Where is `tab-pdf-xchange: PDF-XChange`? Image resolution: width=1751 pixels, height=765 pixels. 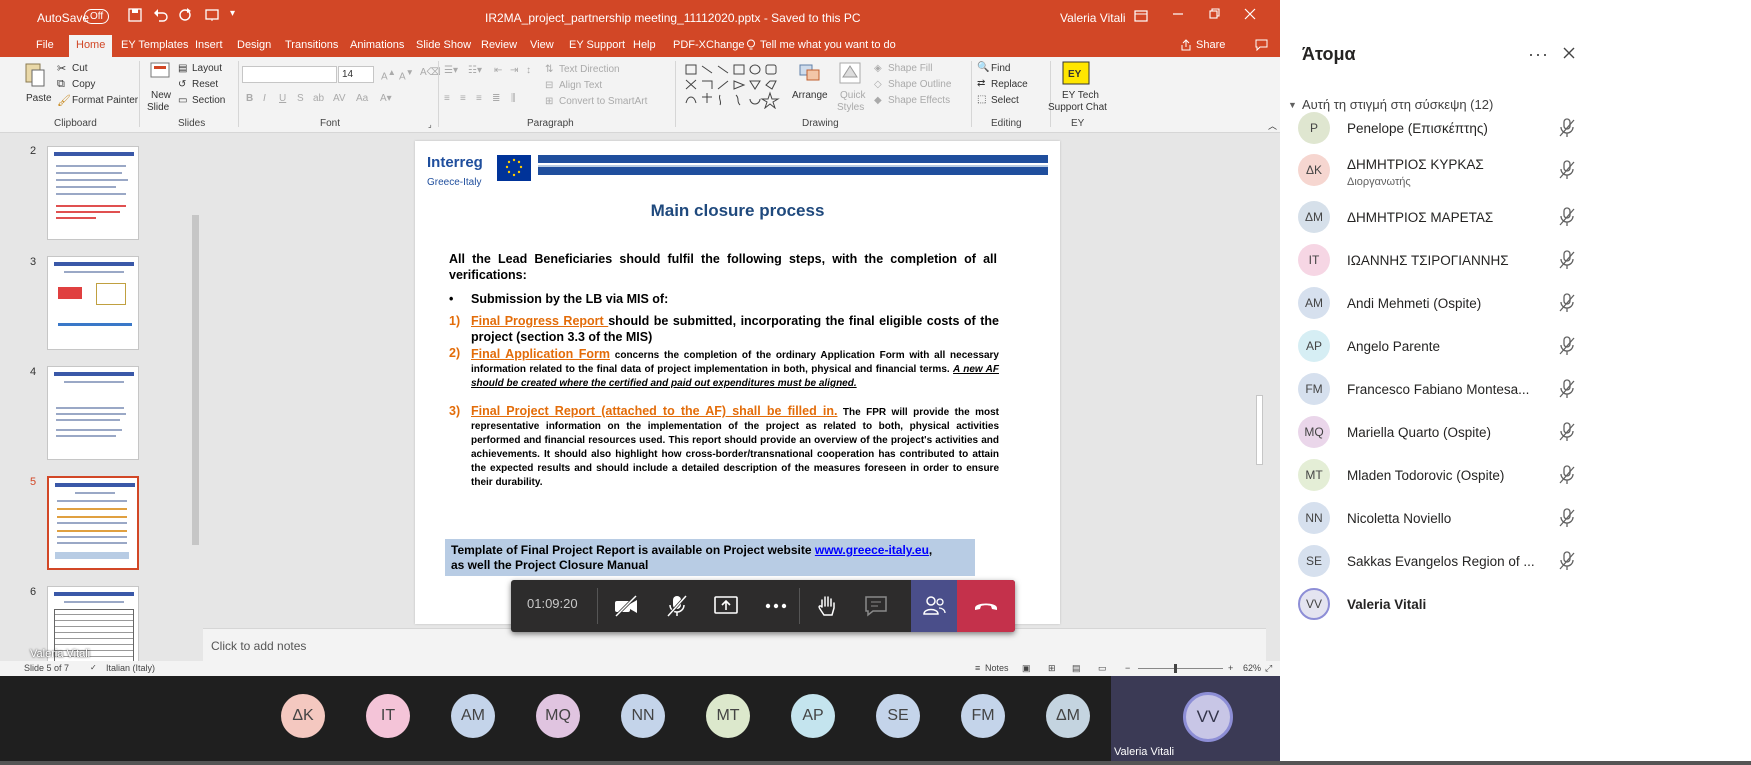 tab-pdf-xchange: PDF-XChange is located at coordinates (709, 45).